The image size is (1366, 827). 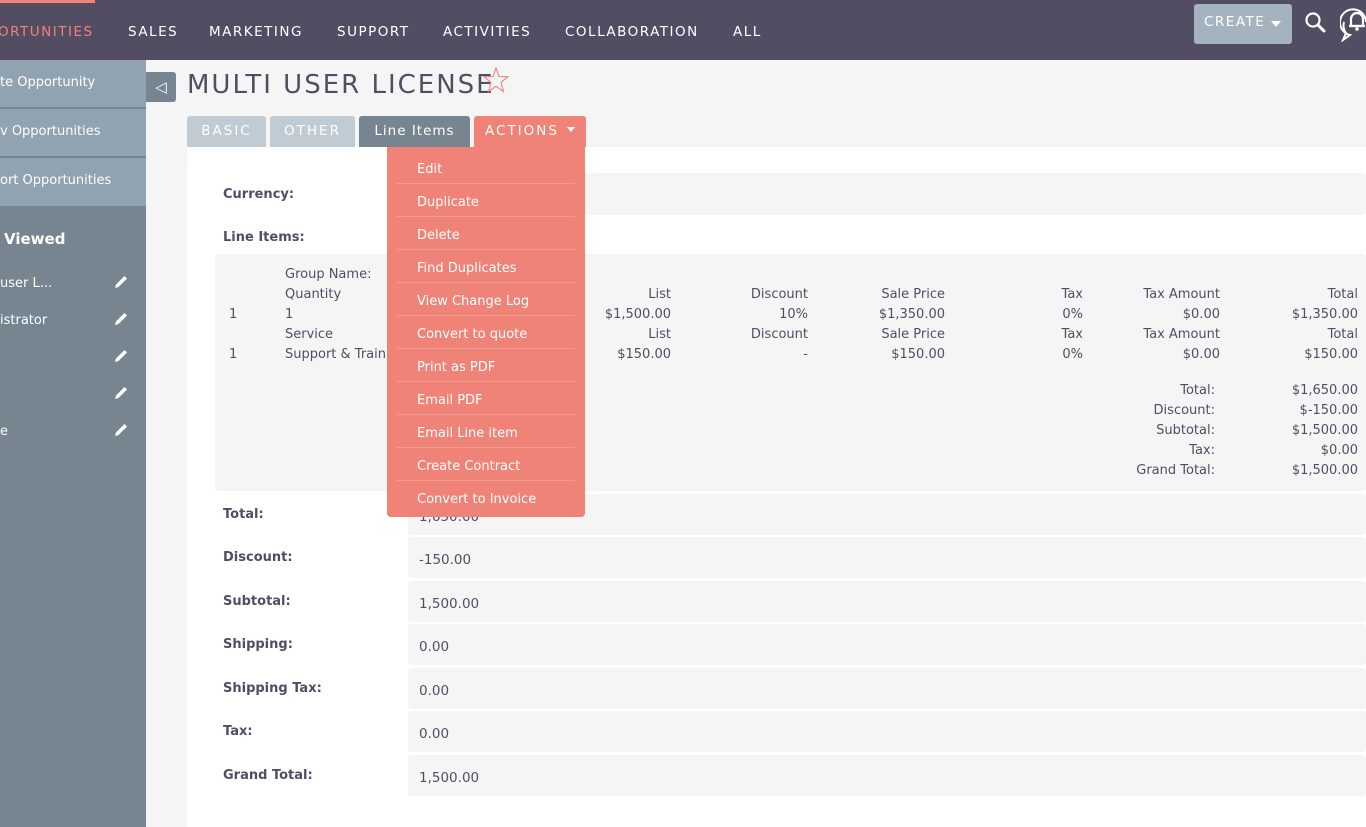 I want to click on subtotal-field, so click(x=887, y=601).